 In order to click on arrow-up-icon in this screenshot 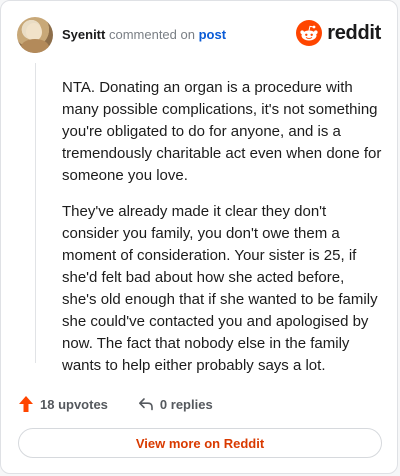, I will do `click(26, 404)`.